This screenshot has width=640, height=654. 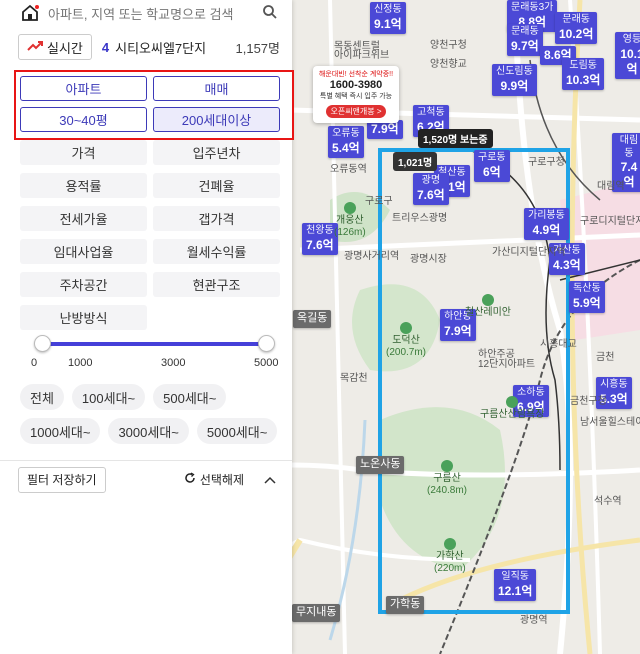 What do you see at coordinates (610, 422) in the screenshot?
I see `map-place-label: 남서울힐스테이트` at bounding box center [610, 422].